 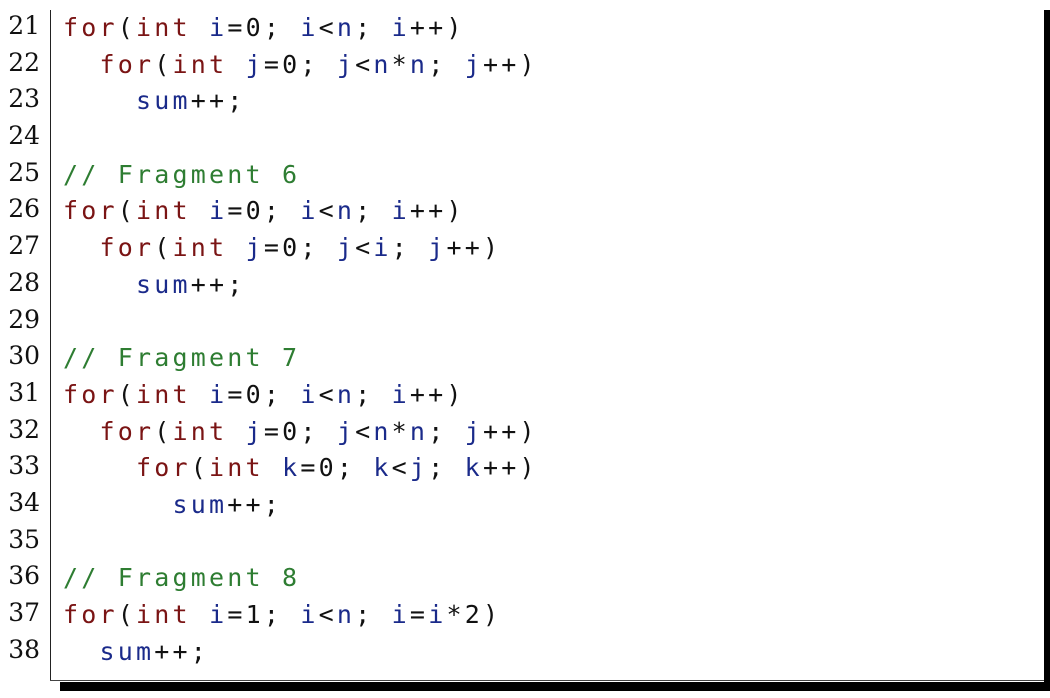 What do you see at coordinates (24, 209) in the screenshot?
I see `line-number: 26` at bounding box center [24, 209].